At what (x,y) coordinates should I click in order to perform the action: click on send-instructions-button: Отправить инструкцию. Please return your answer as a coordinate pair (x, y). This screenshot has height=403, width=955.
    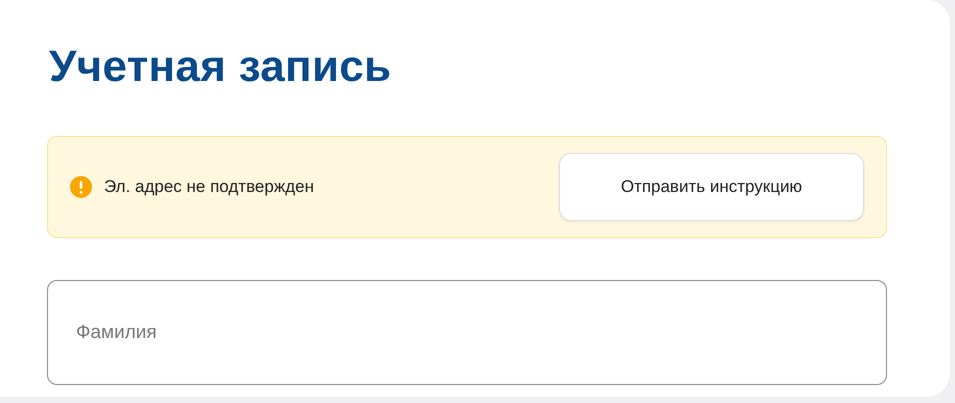
    Looking at the image, I should click on (711, 187).